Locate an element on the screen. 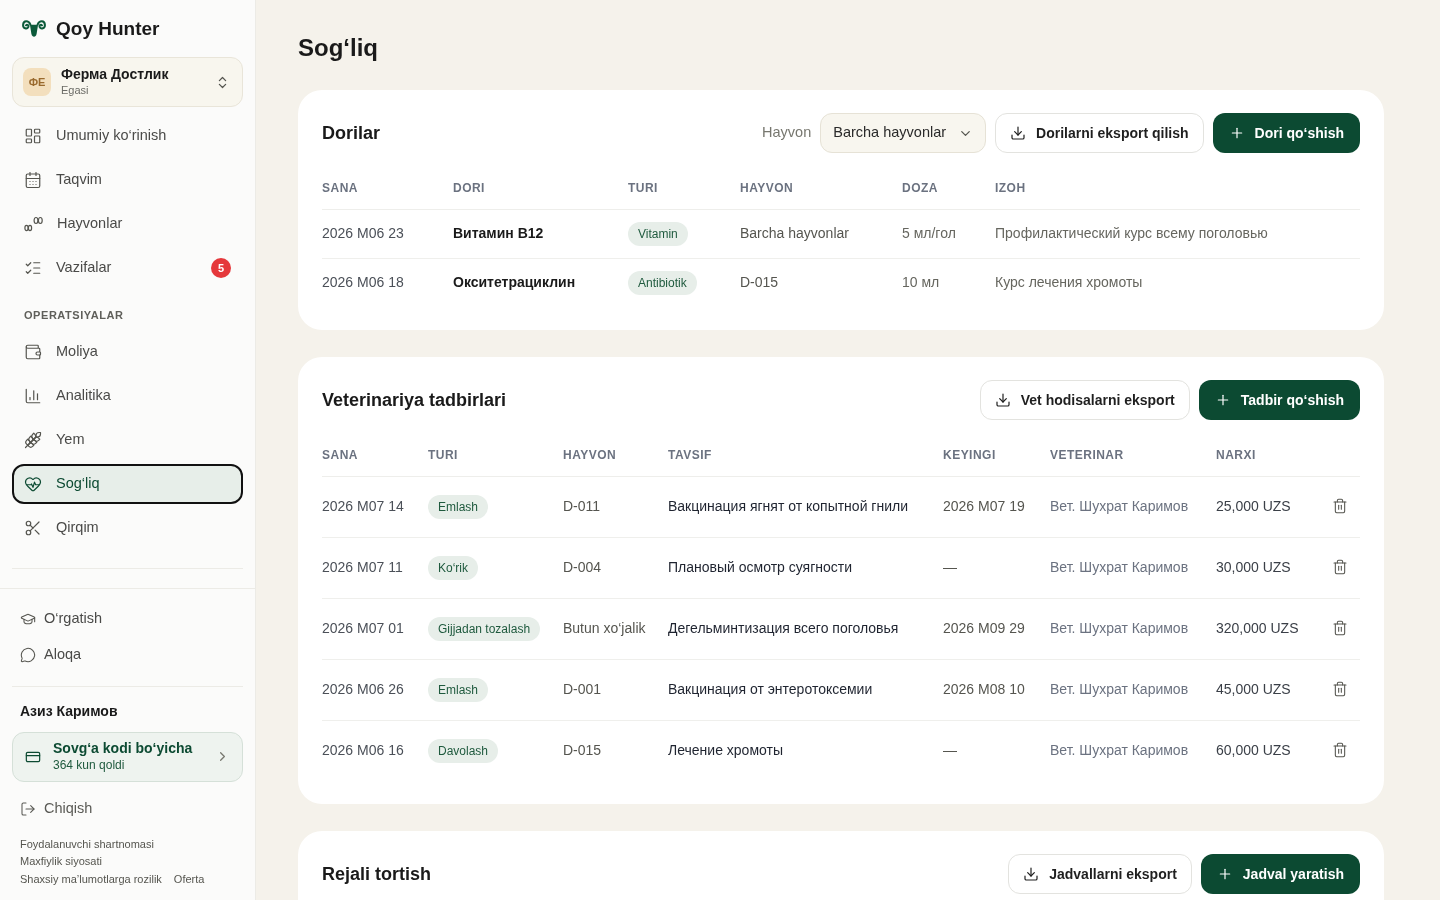 This screenshot has height=900, width=1440. type-tag: Antibiotik is located at coordinates (662, 283).